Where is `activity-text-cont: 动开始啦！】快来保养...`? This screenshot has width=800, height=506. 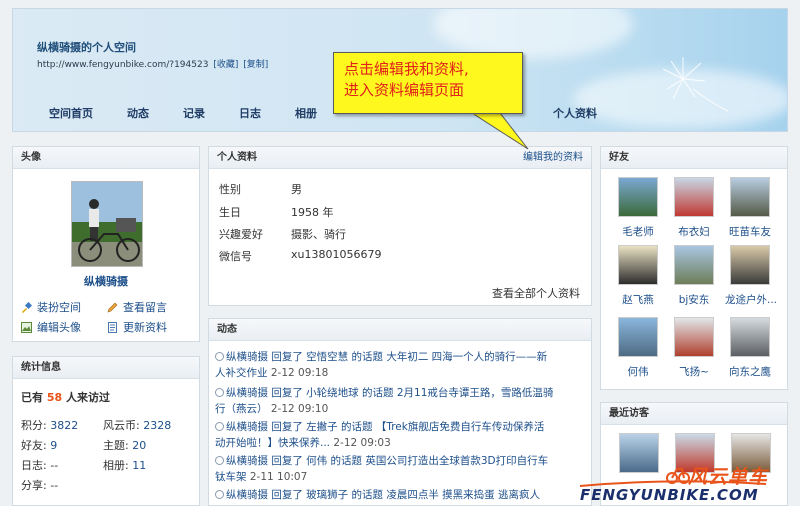 activity-text-cont: 动开始啦！】快来保养... is located at coordinates (272, 443).